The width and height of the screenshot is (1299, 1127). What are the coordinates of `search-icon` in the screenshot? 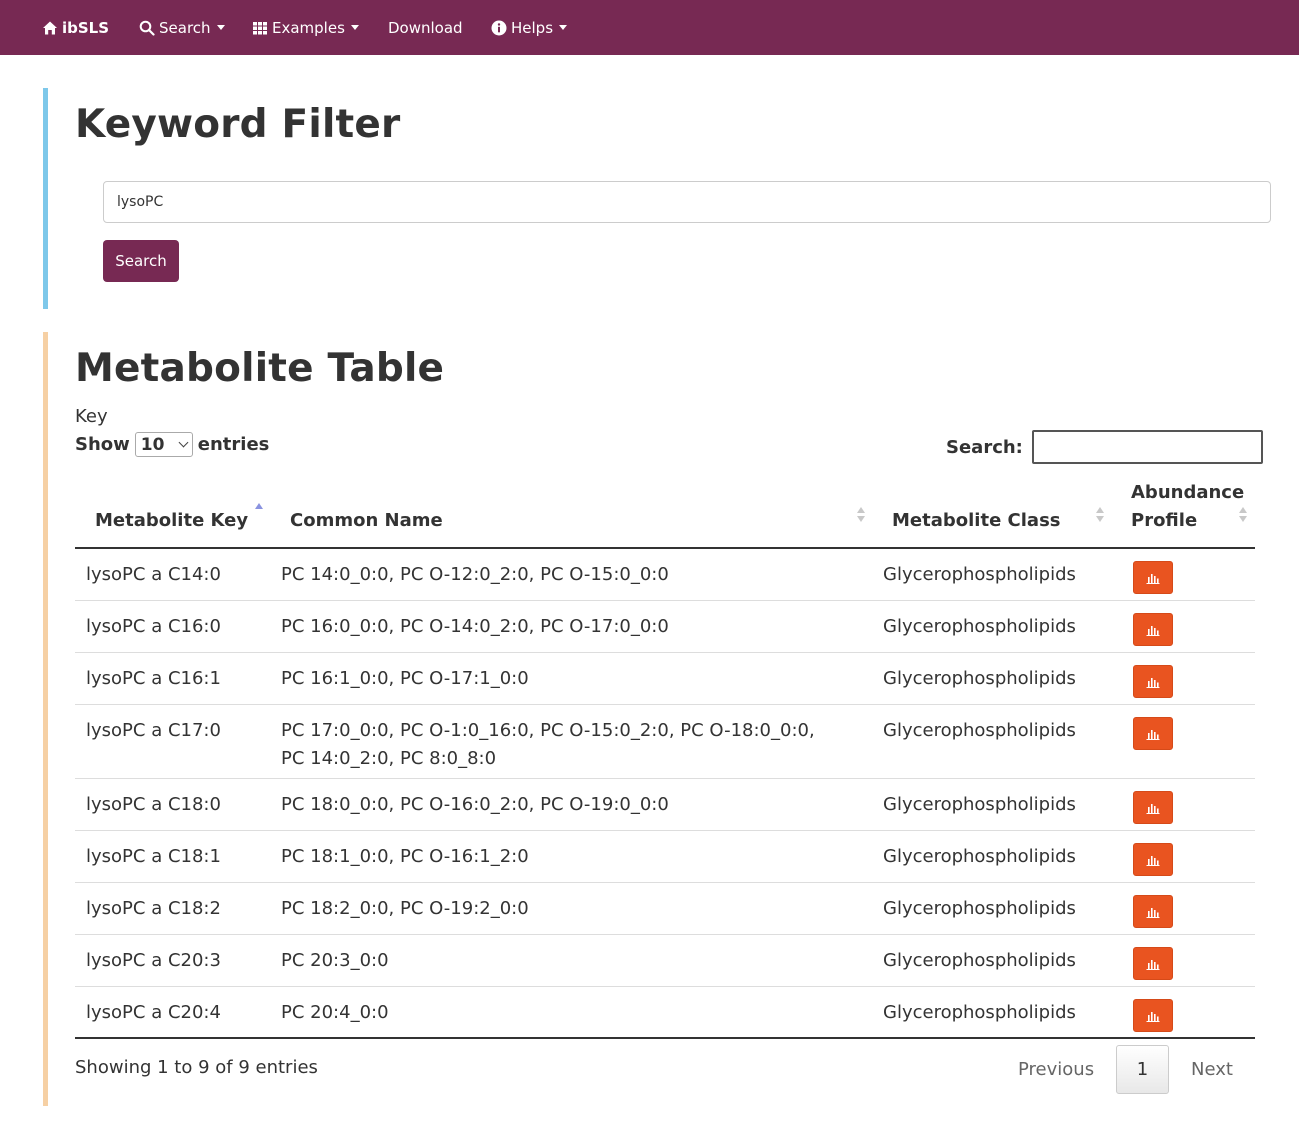 It's located at (147, 28).